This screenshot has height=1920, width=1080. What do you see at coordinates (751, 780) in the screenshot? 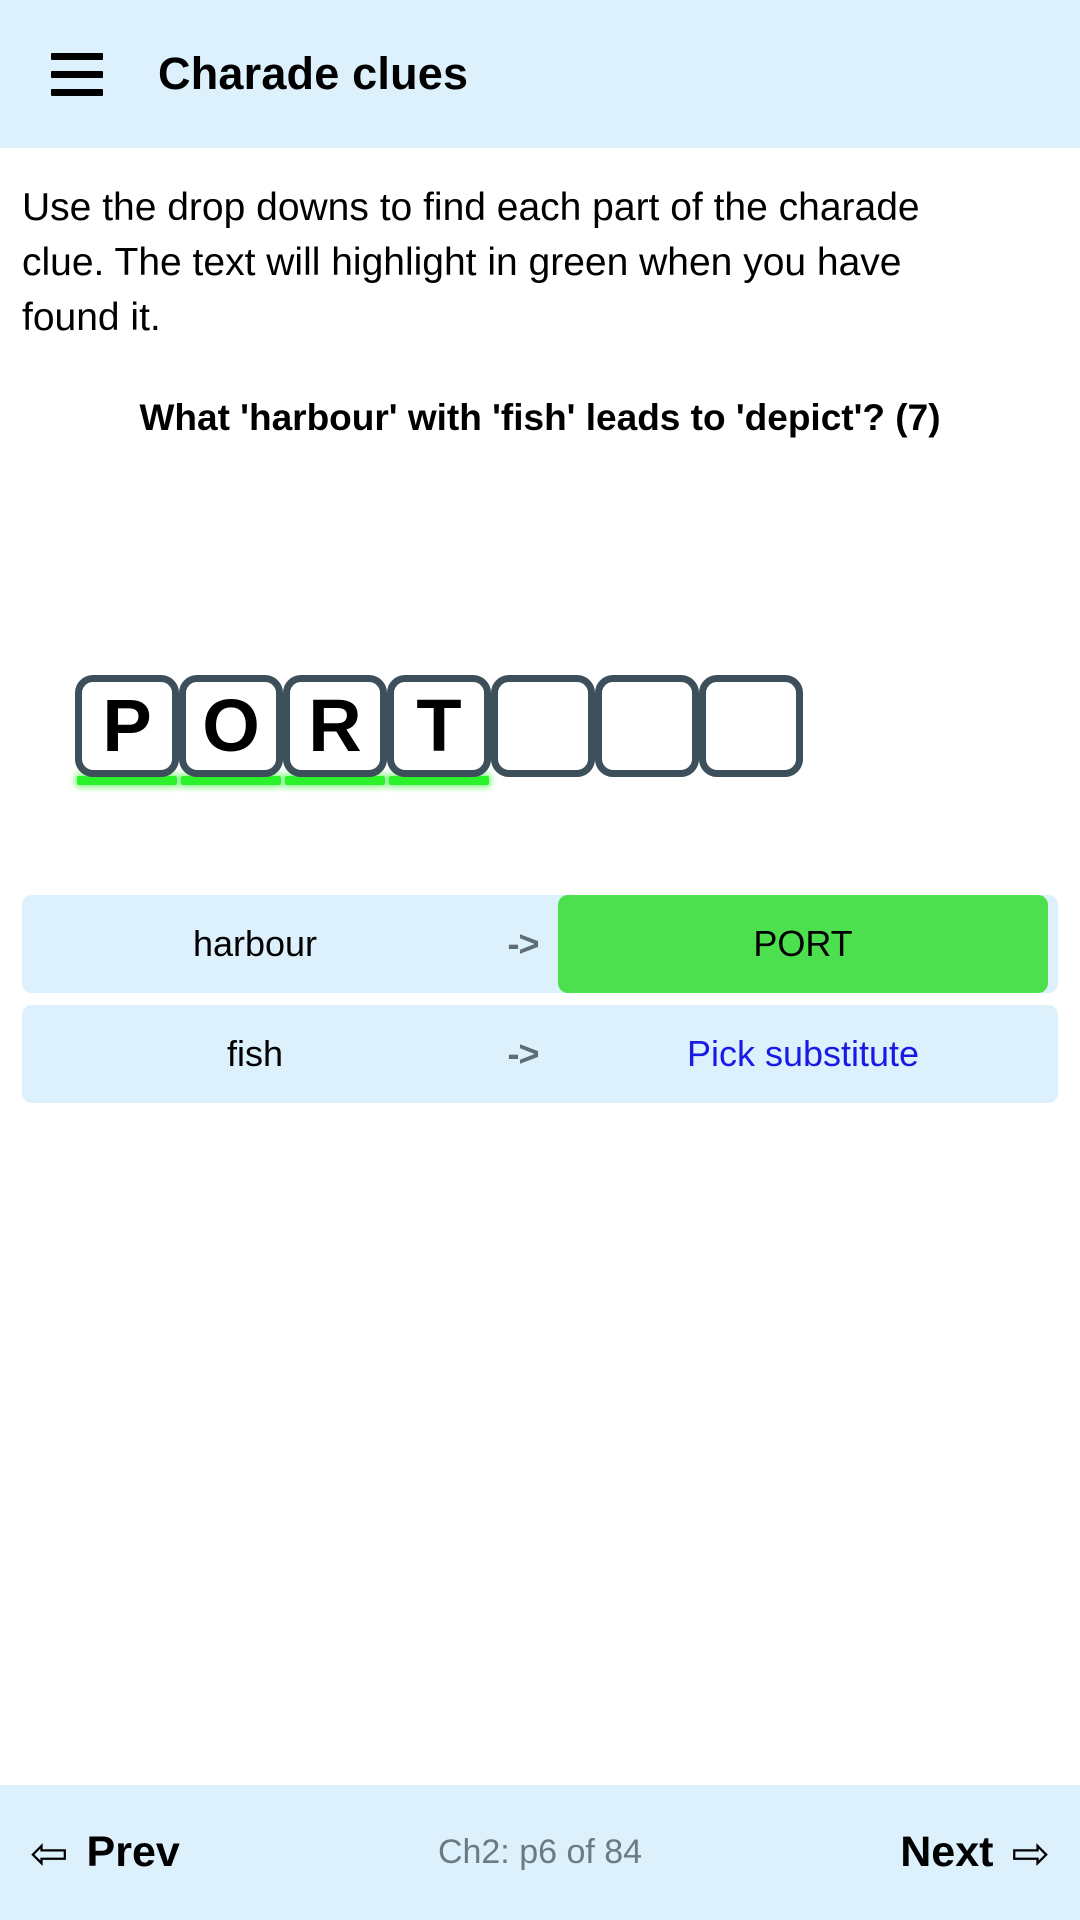
I see `letter-tile-7-underline` at bounding box center [751, 780].